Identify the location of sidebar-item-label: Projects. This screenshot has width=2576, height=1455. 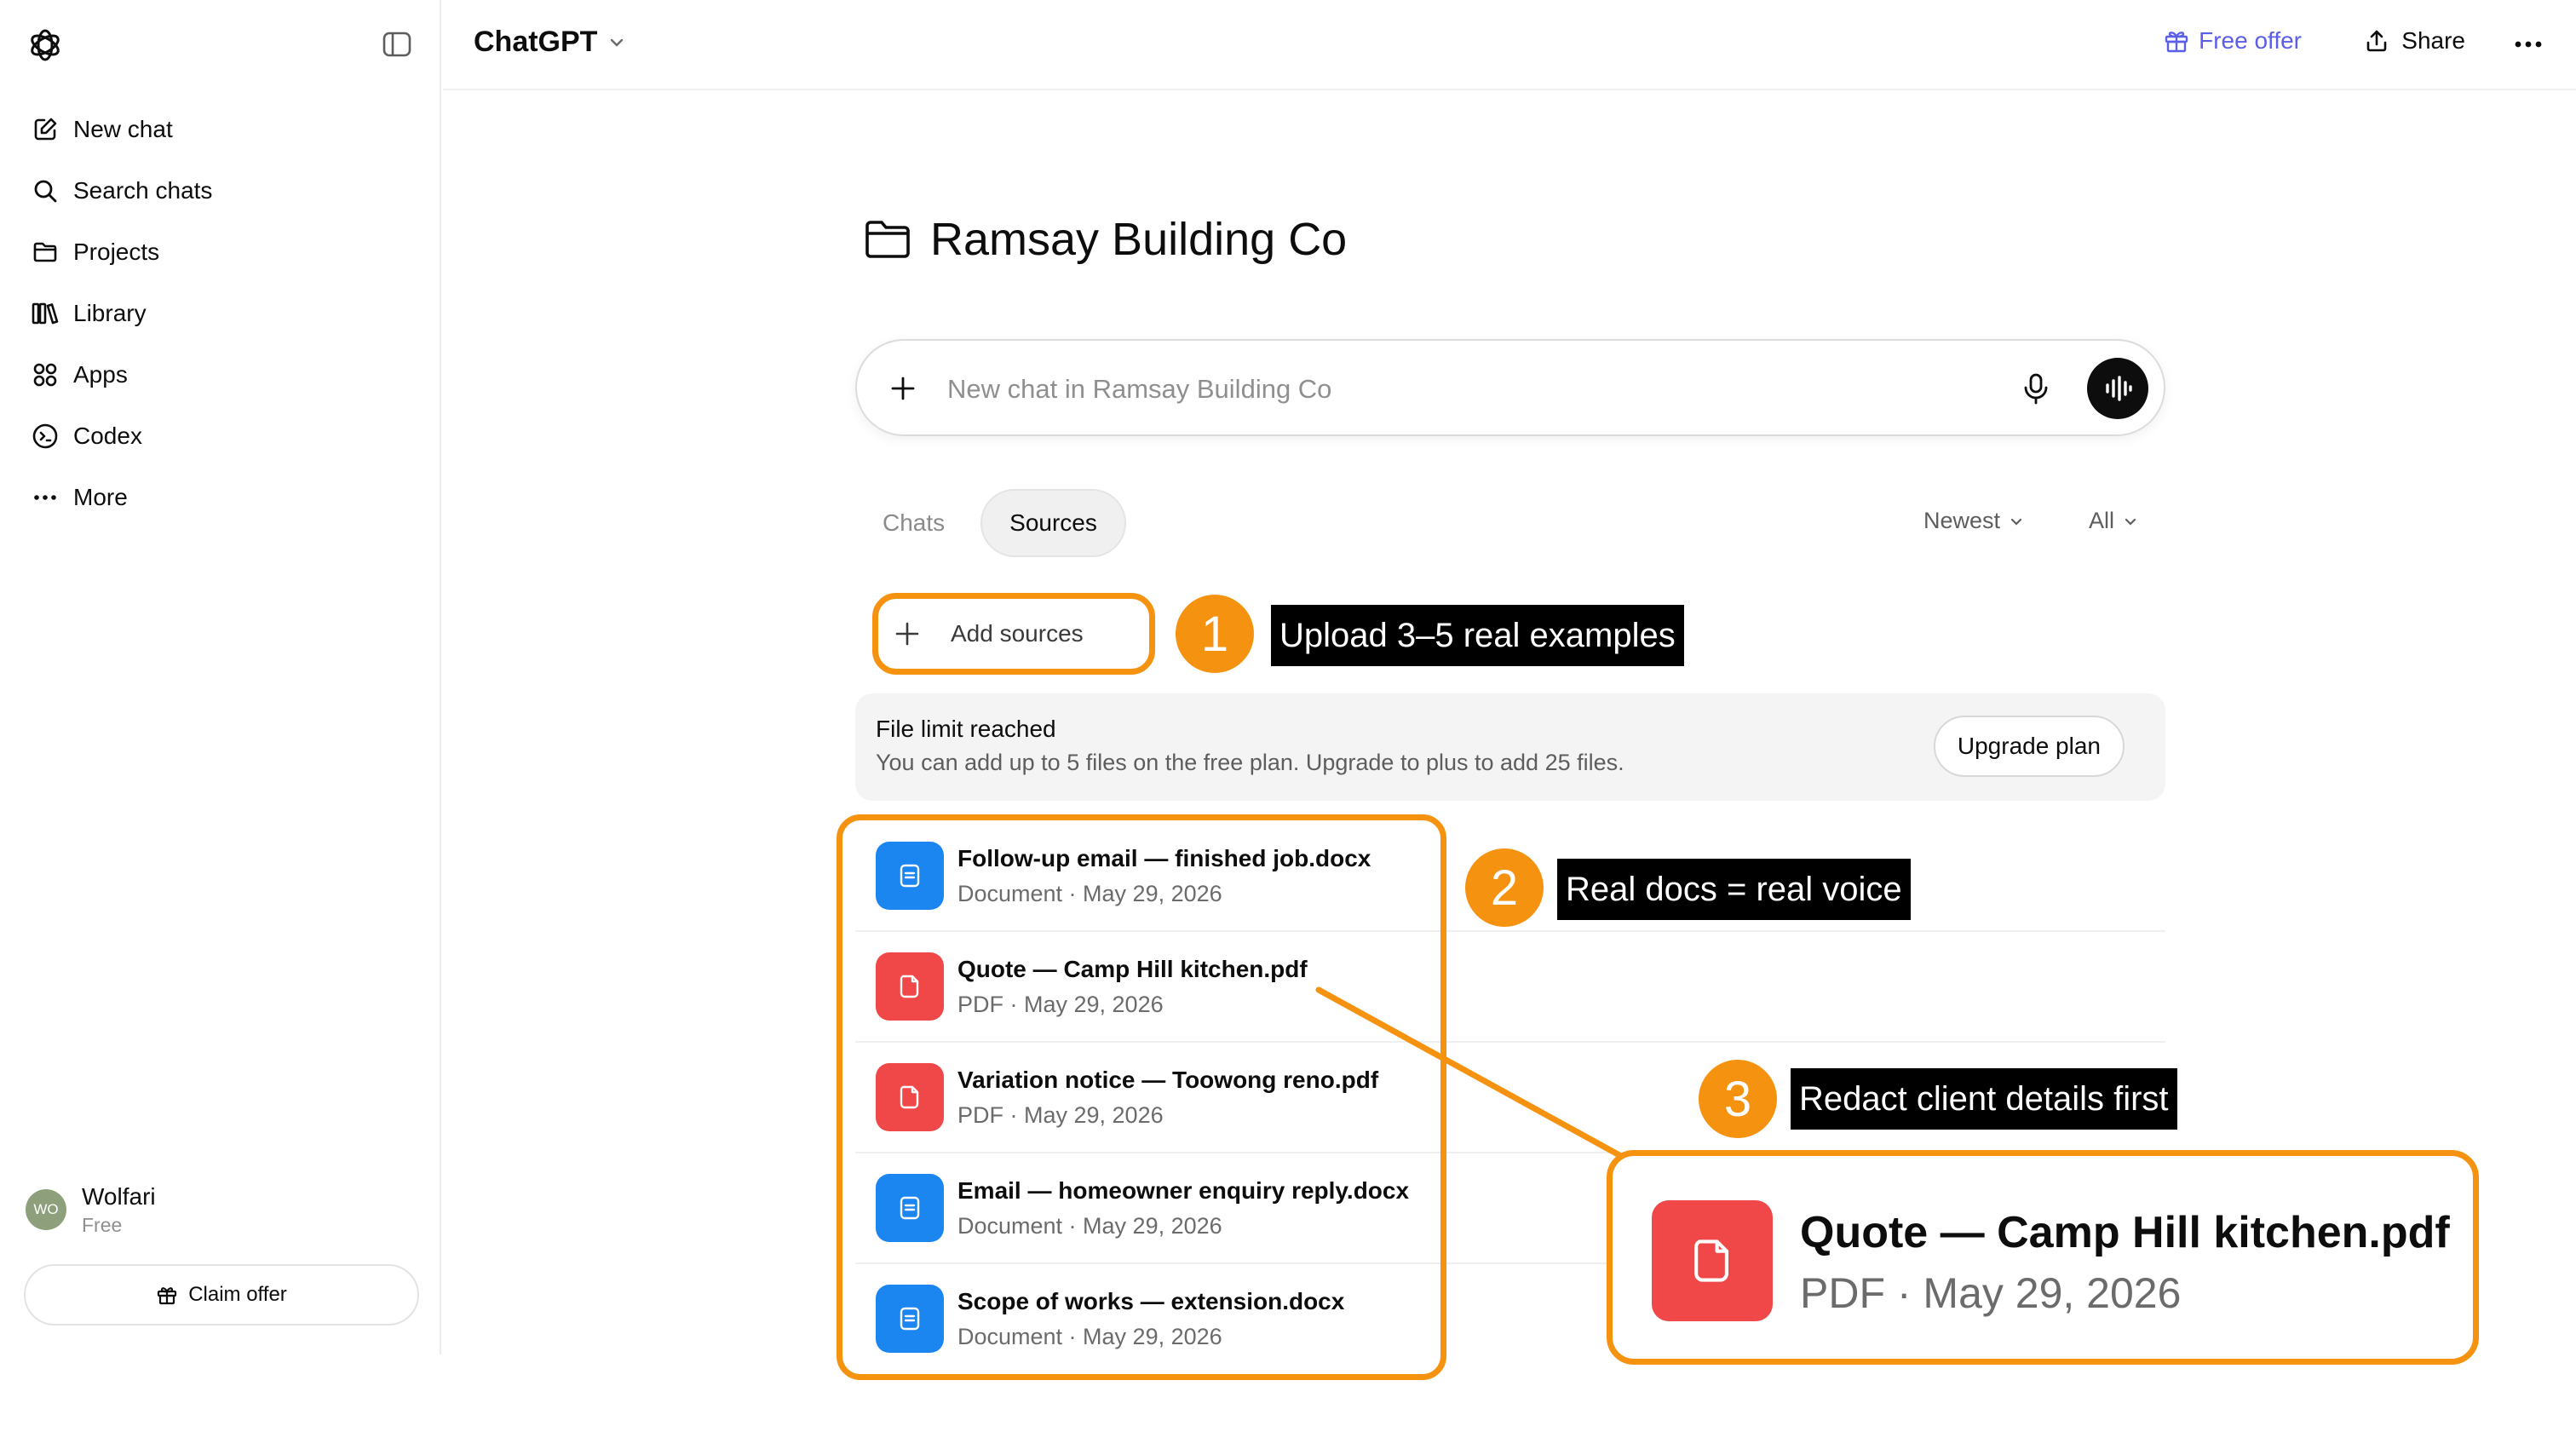
(117, 252).